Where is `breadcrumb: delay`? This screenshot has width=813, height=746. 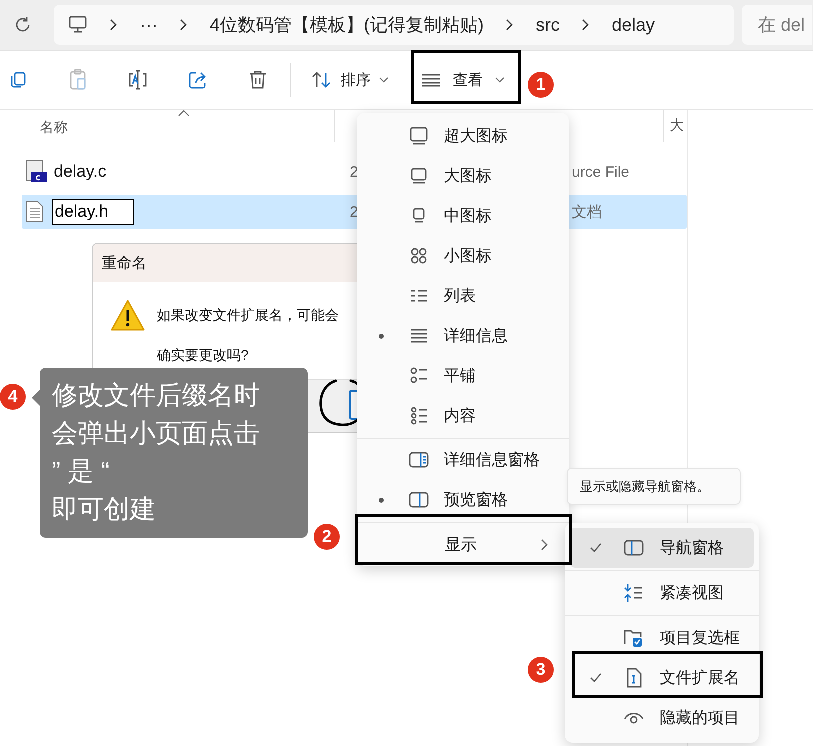
breadcrumb: delay is located at coordinates (634, 25).